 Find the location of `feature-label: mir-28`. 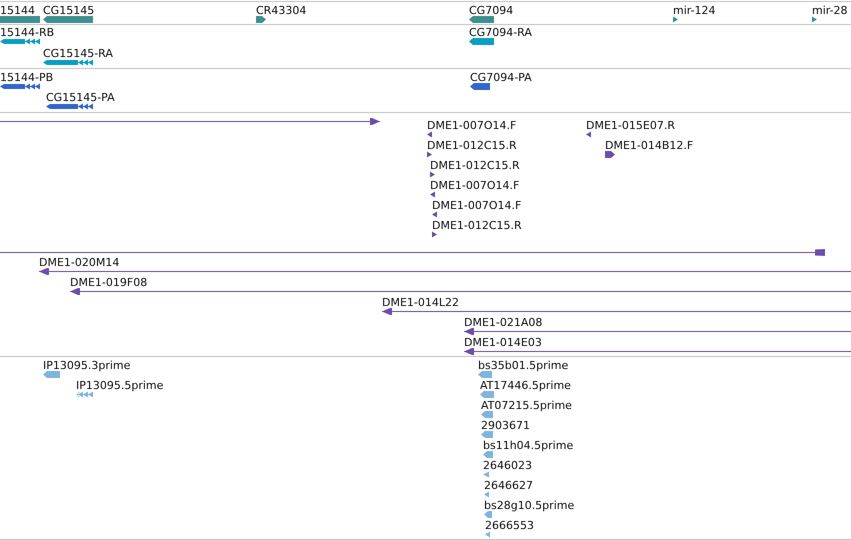

feature-label: mir-28 is located at coordinates (830, 10).